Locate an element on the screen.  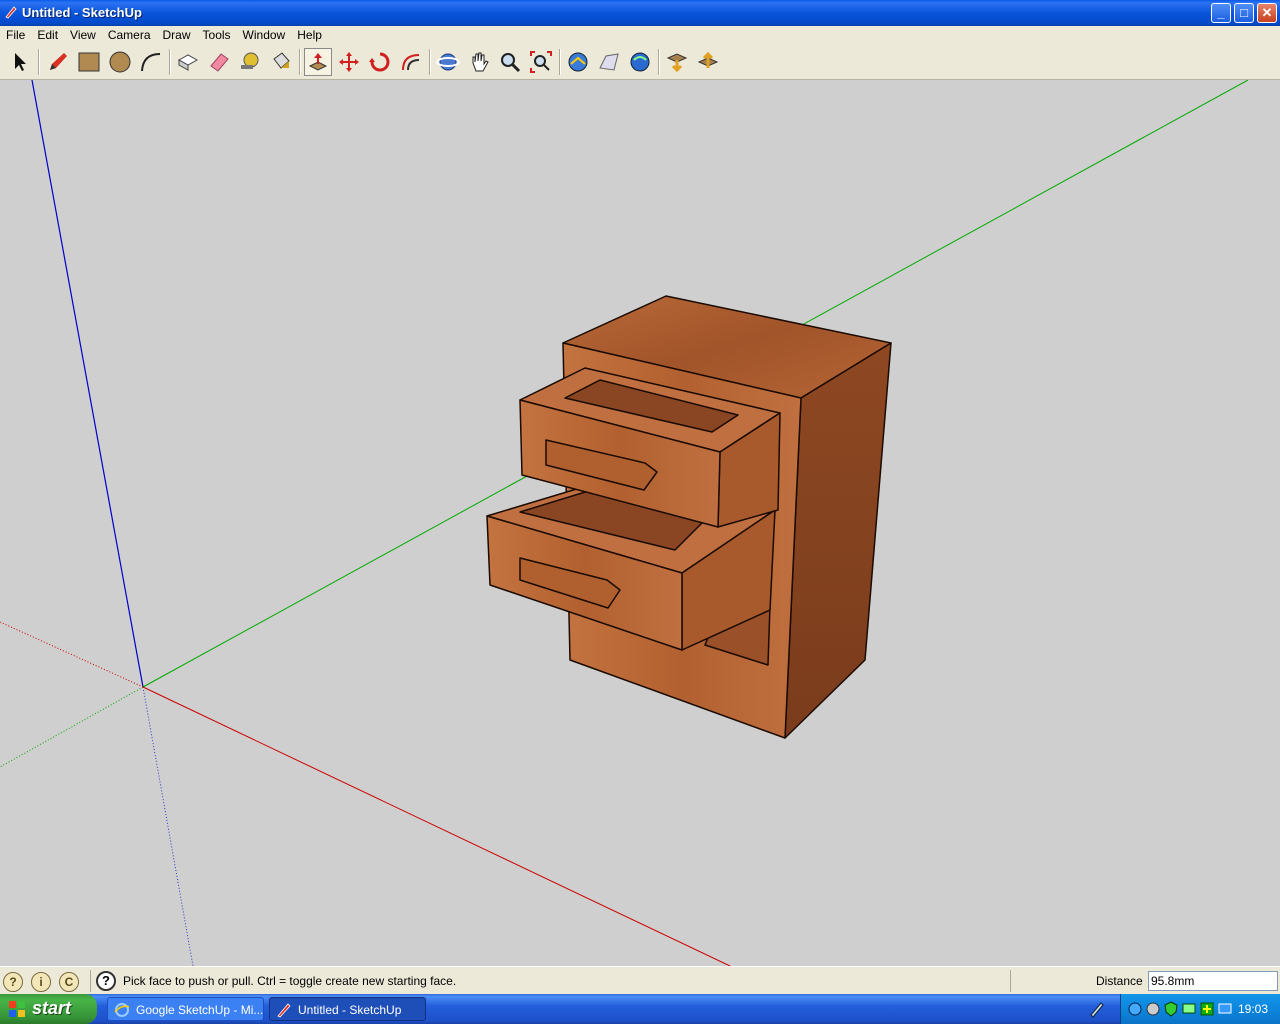
push-pull-button is located at coordinates (318, 62).